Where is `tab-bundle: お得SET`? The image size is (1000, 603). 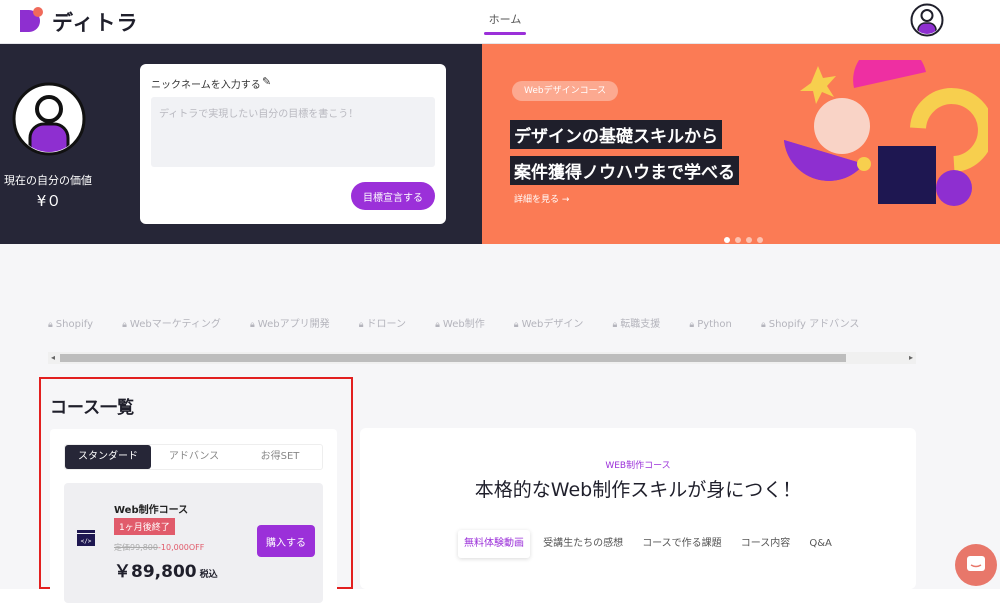 tab-bundle: お得SET is located at coordinates (280, 457).